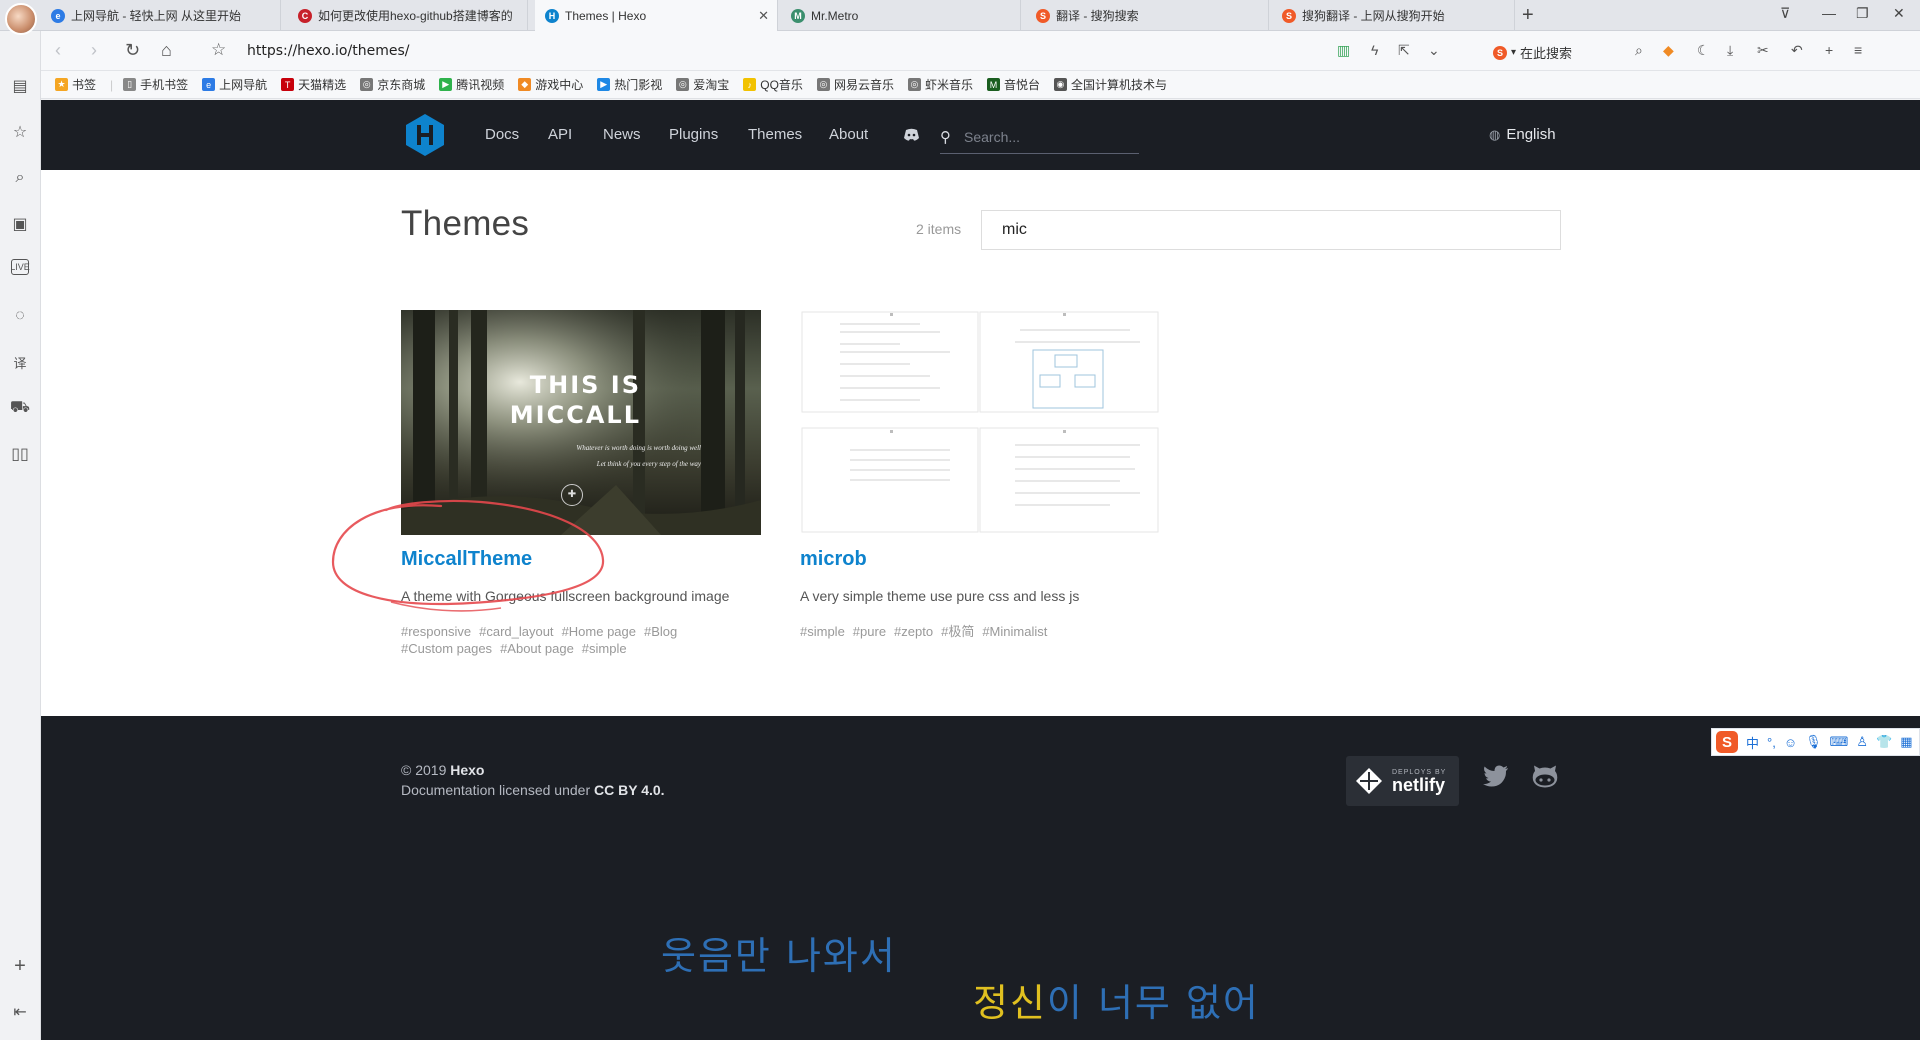 The image size is (1920, 1040). I want to click on download-icon: ⤓, so click(1730, 50).